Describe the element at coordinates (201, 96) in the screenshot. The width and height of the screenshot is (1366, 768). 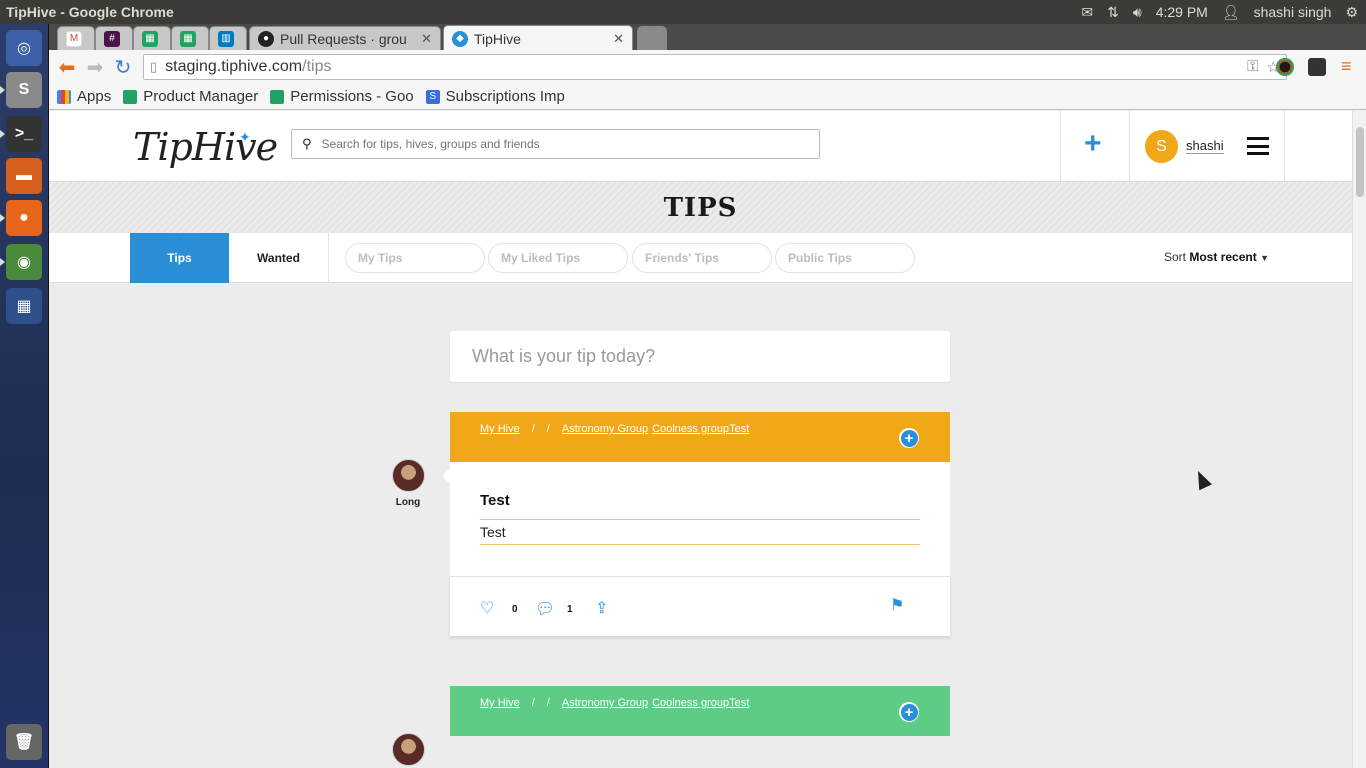
I see `bookmark-label: Product Manager` at that location.